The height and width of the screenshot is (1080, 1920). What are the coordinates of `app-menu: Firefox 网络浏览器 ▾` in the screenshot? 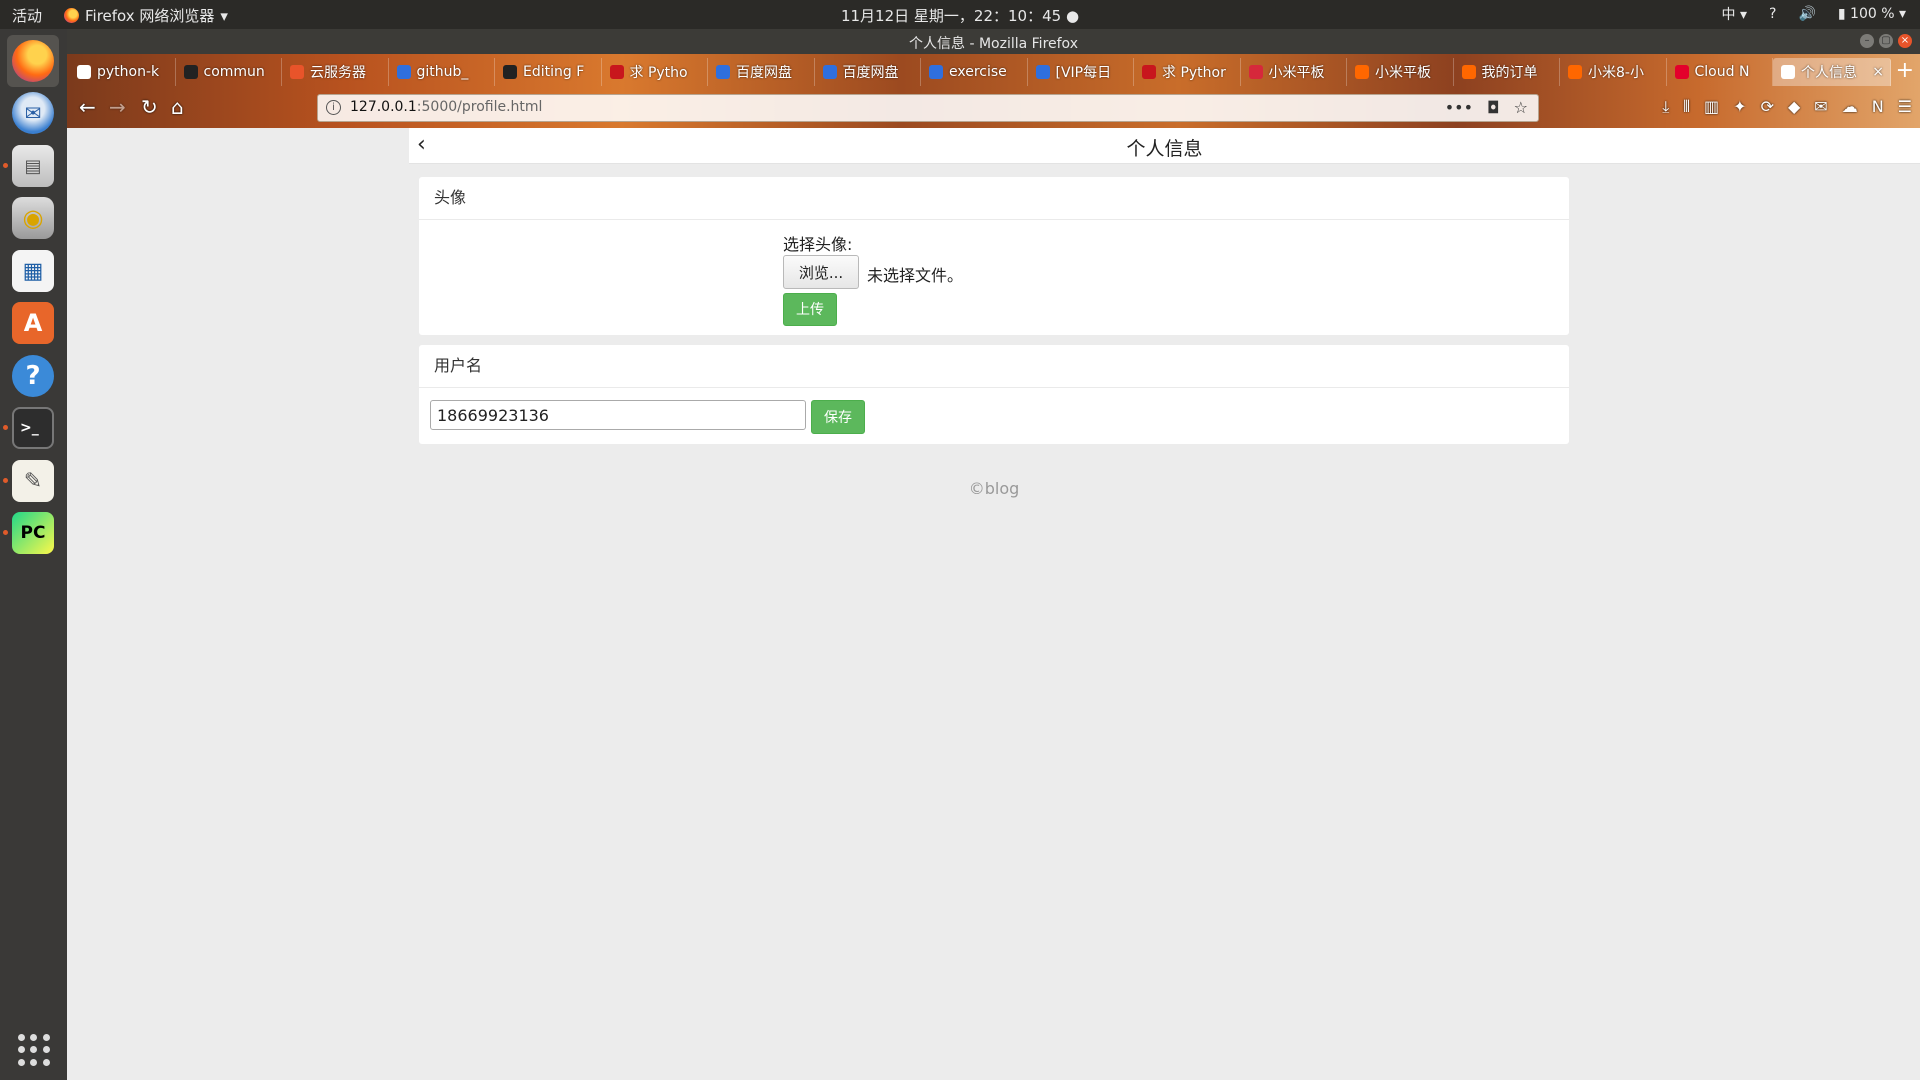 It's located at (146, 15).